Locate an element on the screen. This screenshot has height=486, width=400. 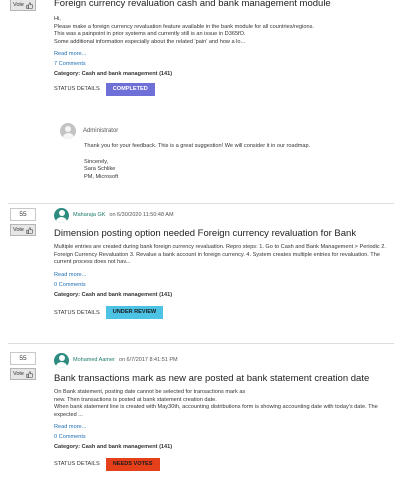
author-line: Maharaja GK on 6/30/2020 11:50:48 AM is located at coordinates (224, 215).